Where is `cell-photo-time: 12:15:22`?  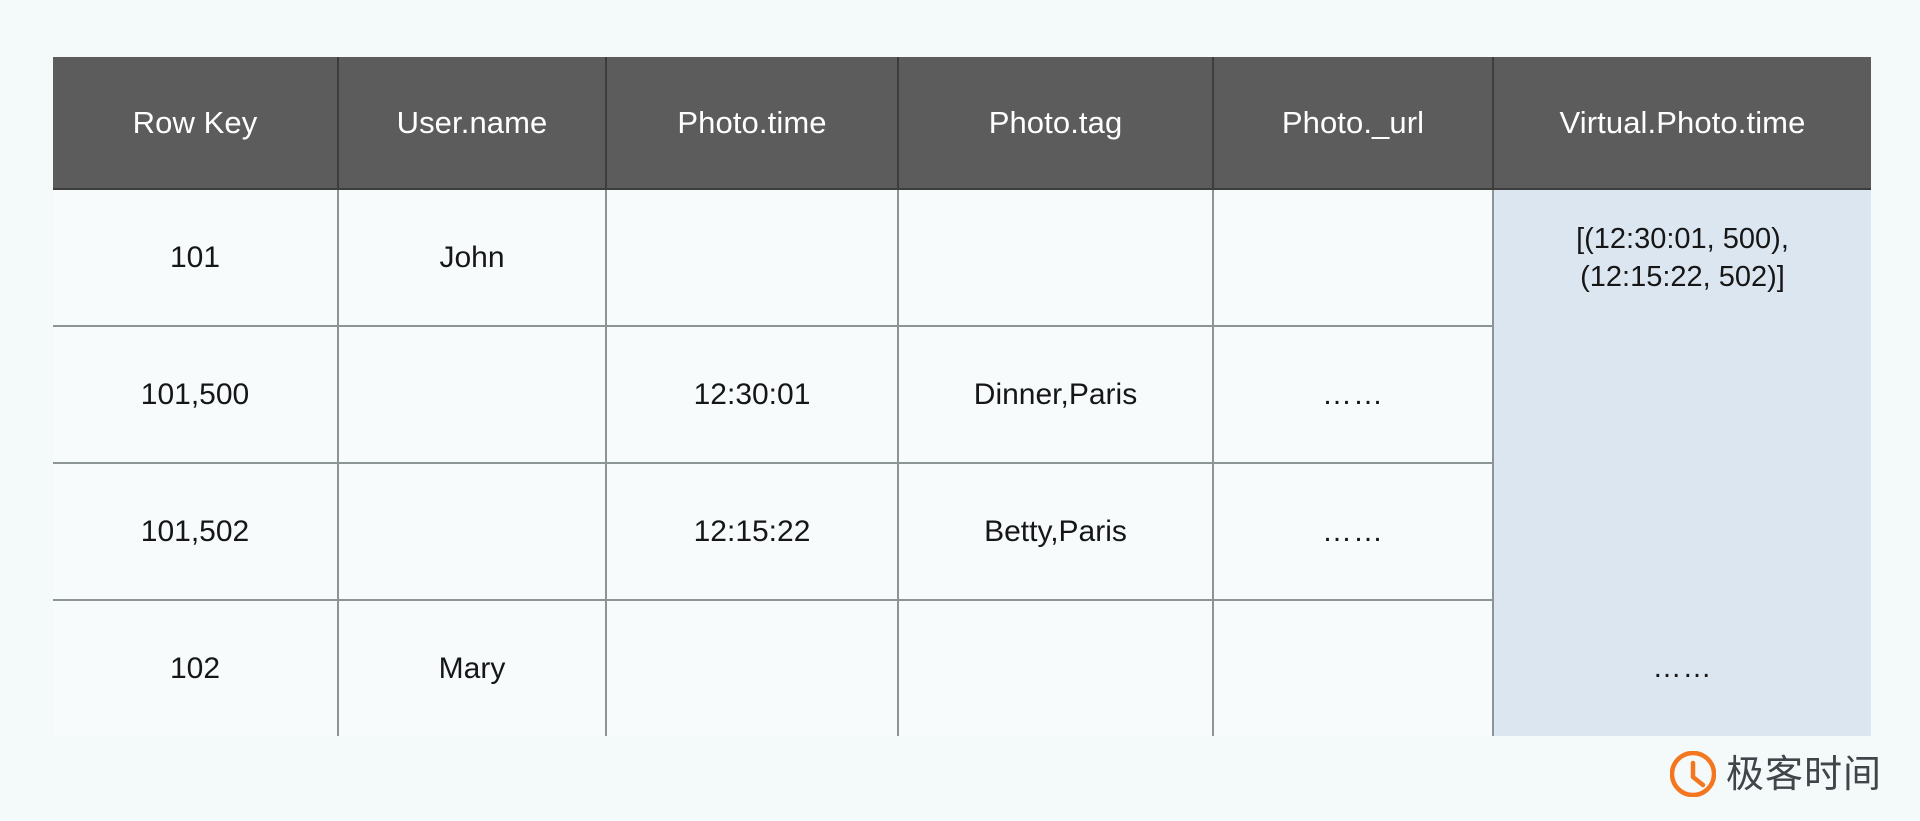
cell-photo-time: 12:15:22 is located at coordinates (752, 532).